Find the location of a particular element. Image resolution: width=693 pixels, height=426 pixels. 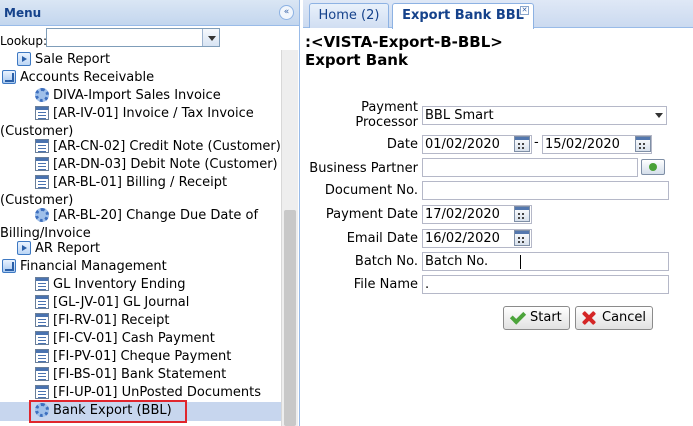

start-button: Start is located at coordinates (536, 318).